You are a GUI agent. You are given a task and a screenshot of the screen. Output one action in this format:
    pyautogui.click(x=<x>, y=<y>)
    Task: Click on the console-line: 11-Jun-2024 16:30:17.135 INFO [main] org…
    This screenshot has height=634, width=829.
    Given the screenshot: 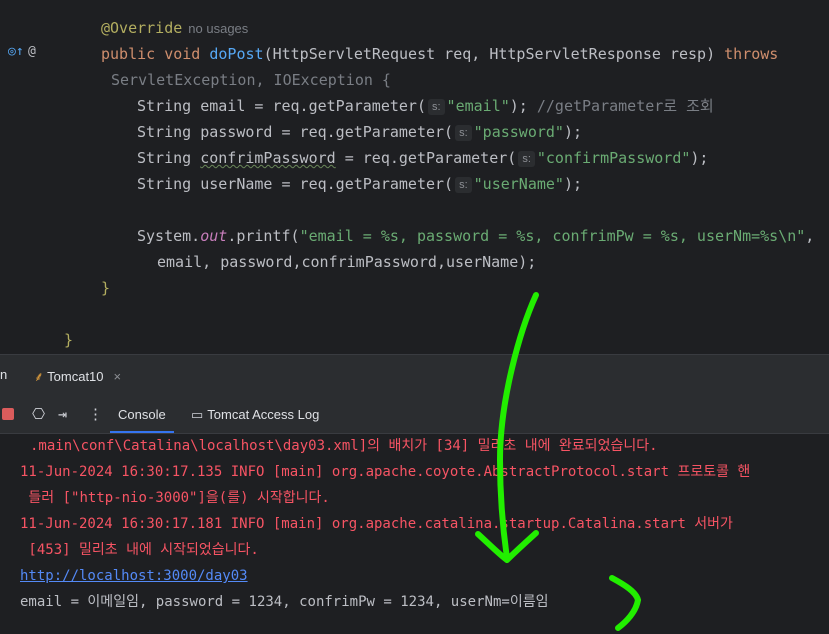 What is the action you would take?
    pyautogui.click(x=385, y=472)
    